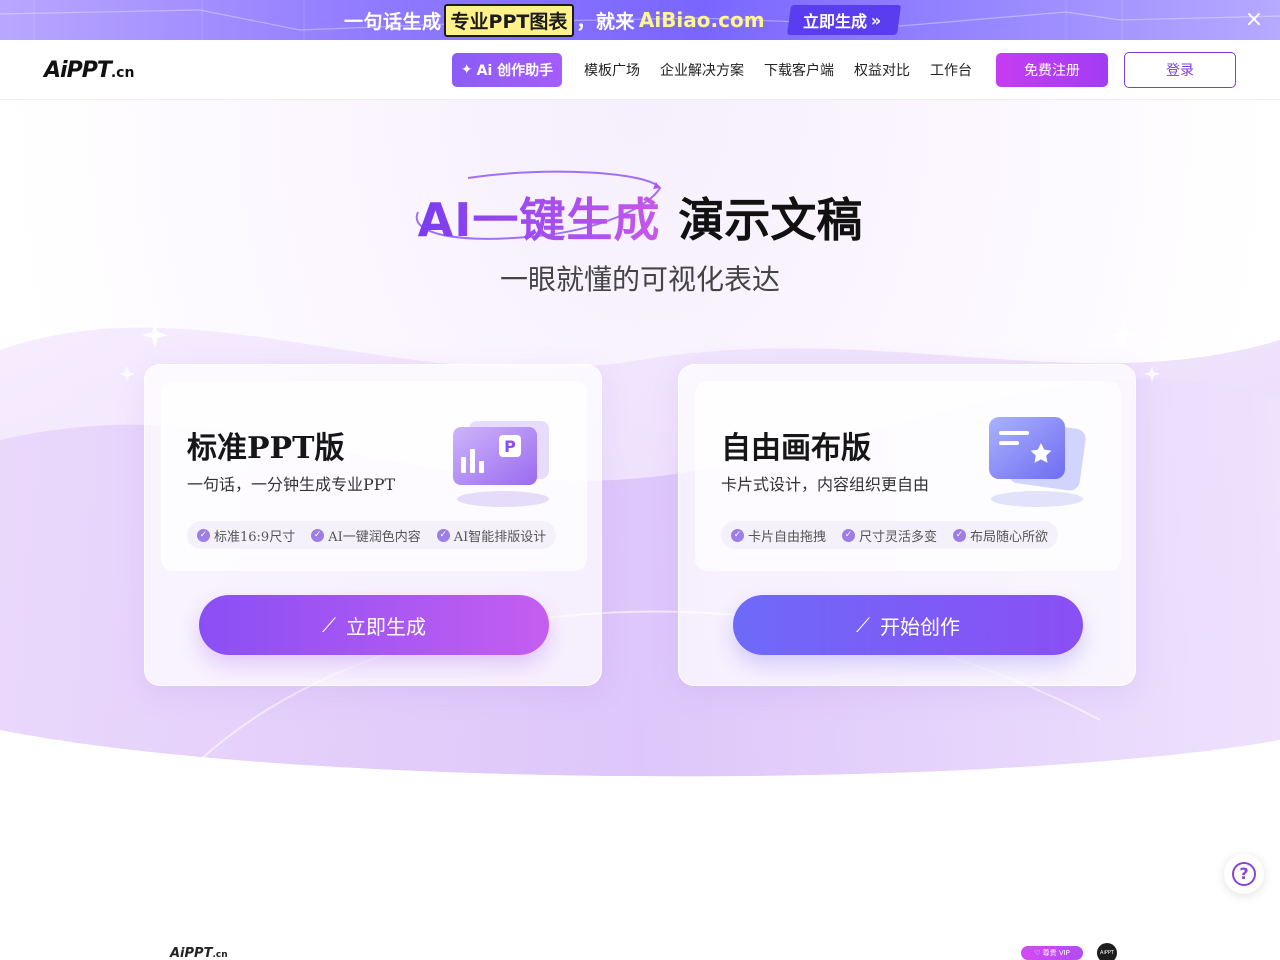 The width and height of the screenshot is (1280, 960). Describe the element at coordinates (266, 448) in the screenshot. I see `card-title: 标准PPT版` at that location.